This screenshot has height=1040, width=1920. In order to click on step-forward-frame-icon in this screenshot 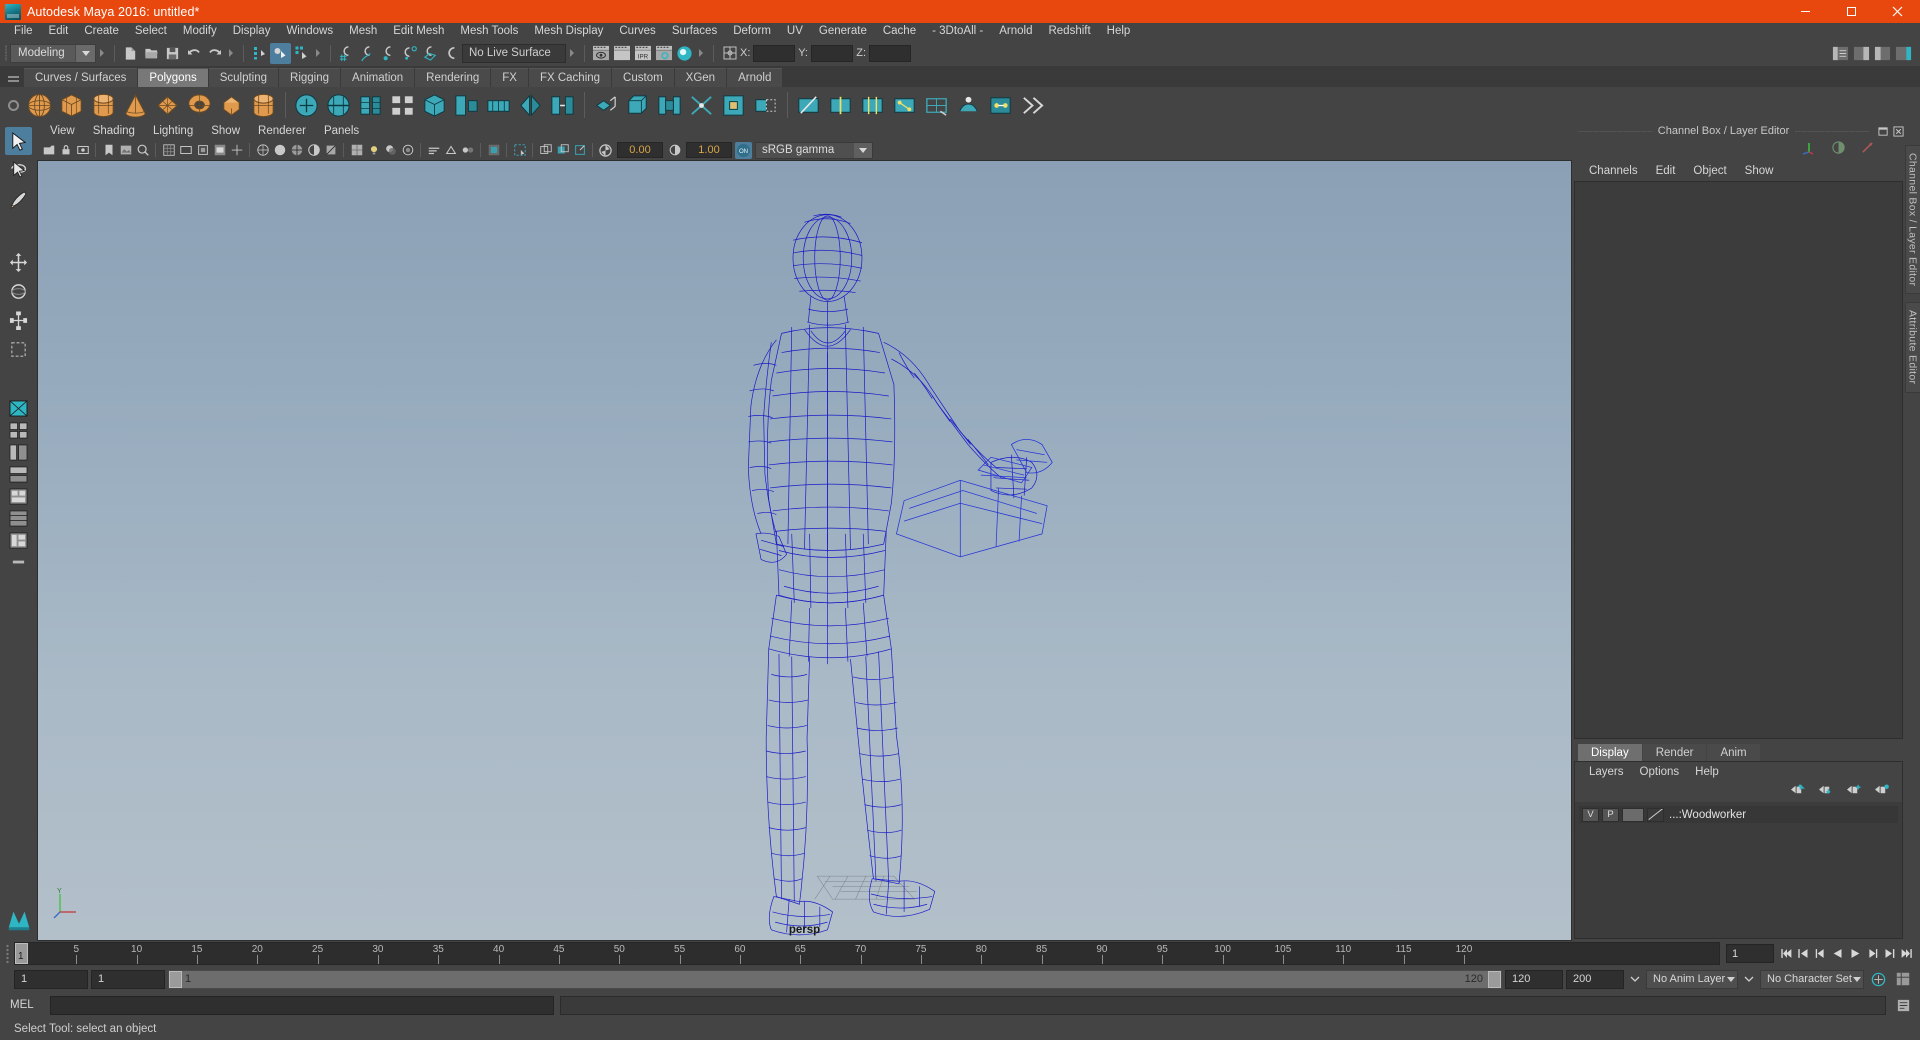, I will do `click(1871, 953)`.